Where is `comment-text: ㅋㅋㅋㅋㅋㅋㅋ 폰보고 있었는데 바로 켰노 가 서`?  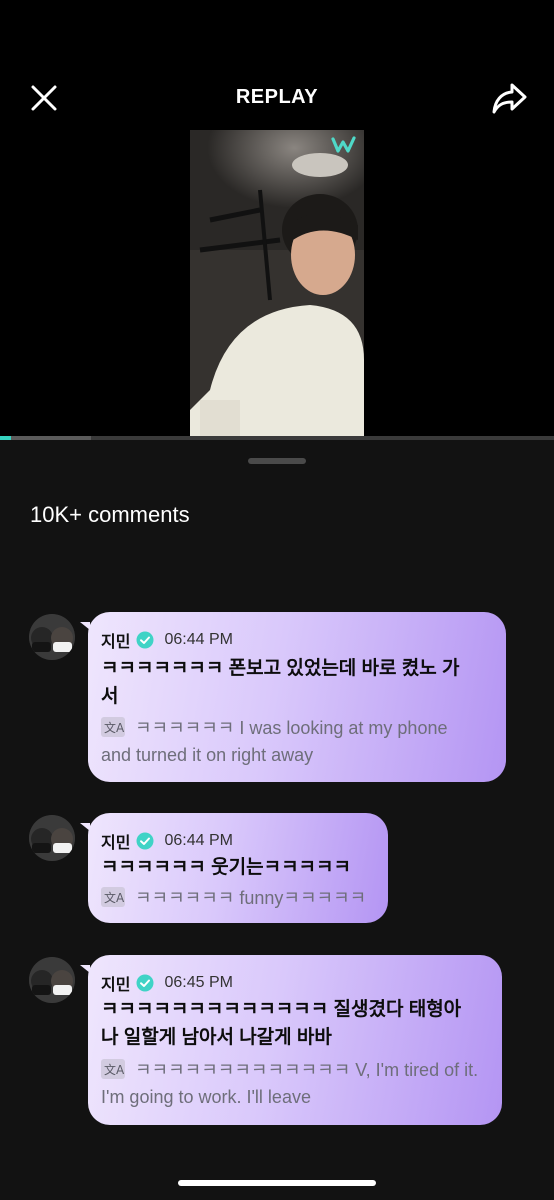
comment-text: ㅋㅋㅋㅋㅋㅋㅋ 폰보고 있었는데 바로 켰노 가 서 is located at coordinates (280, 683).